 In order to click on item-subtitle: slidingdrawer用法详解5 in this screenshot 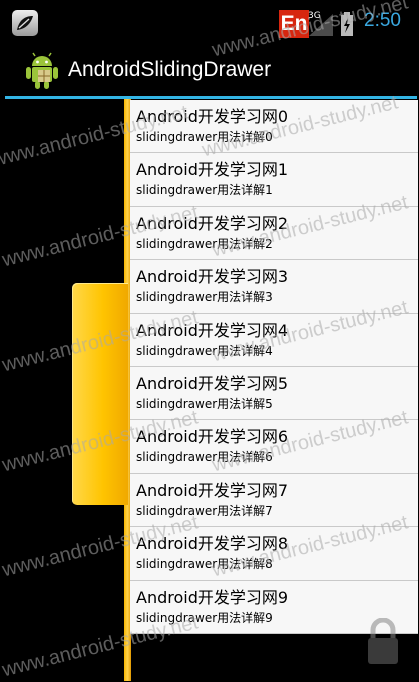, I will do `click(204, 403)`.